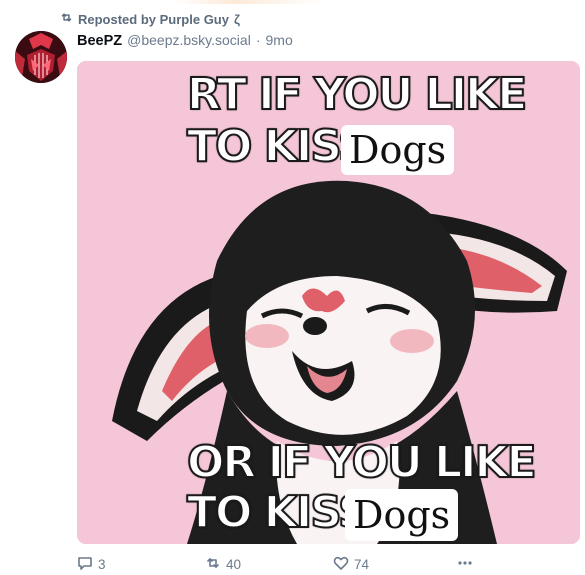  What do you see at coordinates (292, 2) in the screenshot?
I see `top-edge-strip` at bounding box center [292, 2].